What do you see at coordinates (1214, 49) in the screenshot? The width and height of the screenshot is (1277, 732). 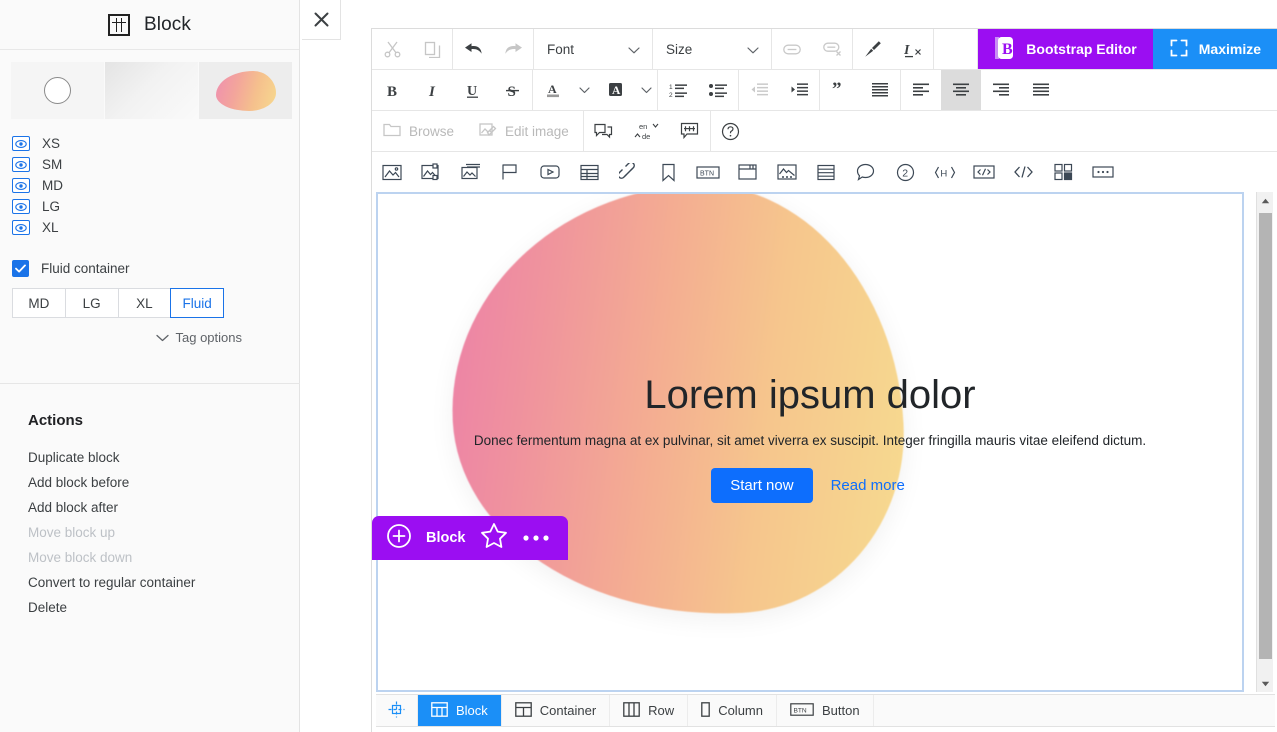 I see `maximize-button: Maximize` at bounding box center [1214, 49].